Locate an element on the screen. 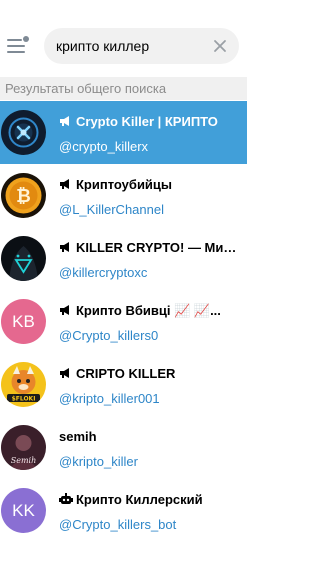  section-label: Результаты общего поиска is located at coordinates (86, 88).